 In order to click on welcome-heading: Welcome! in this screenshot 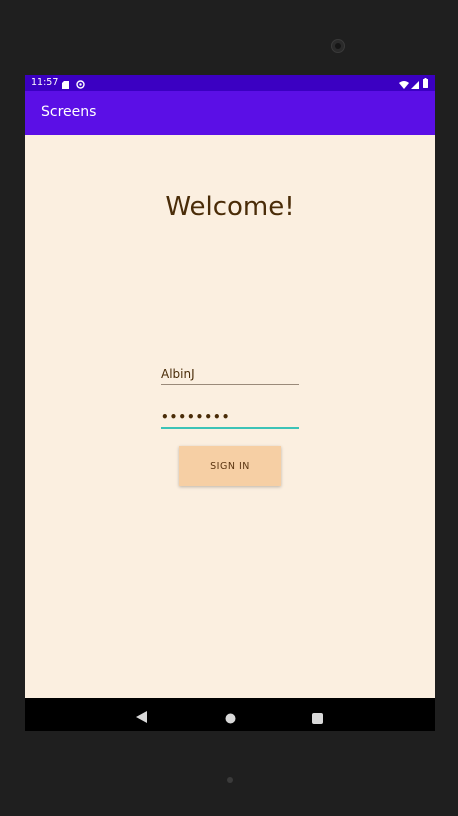, I will do `click(230, 207)`.